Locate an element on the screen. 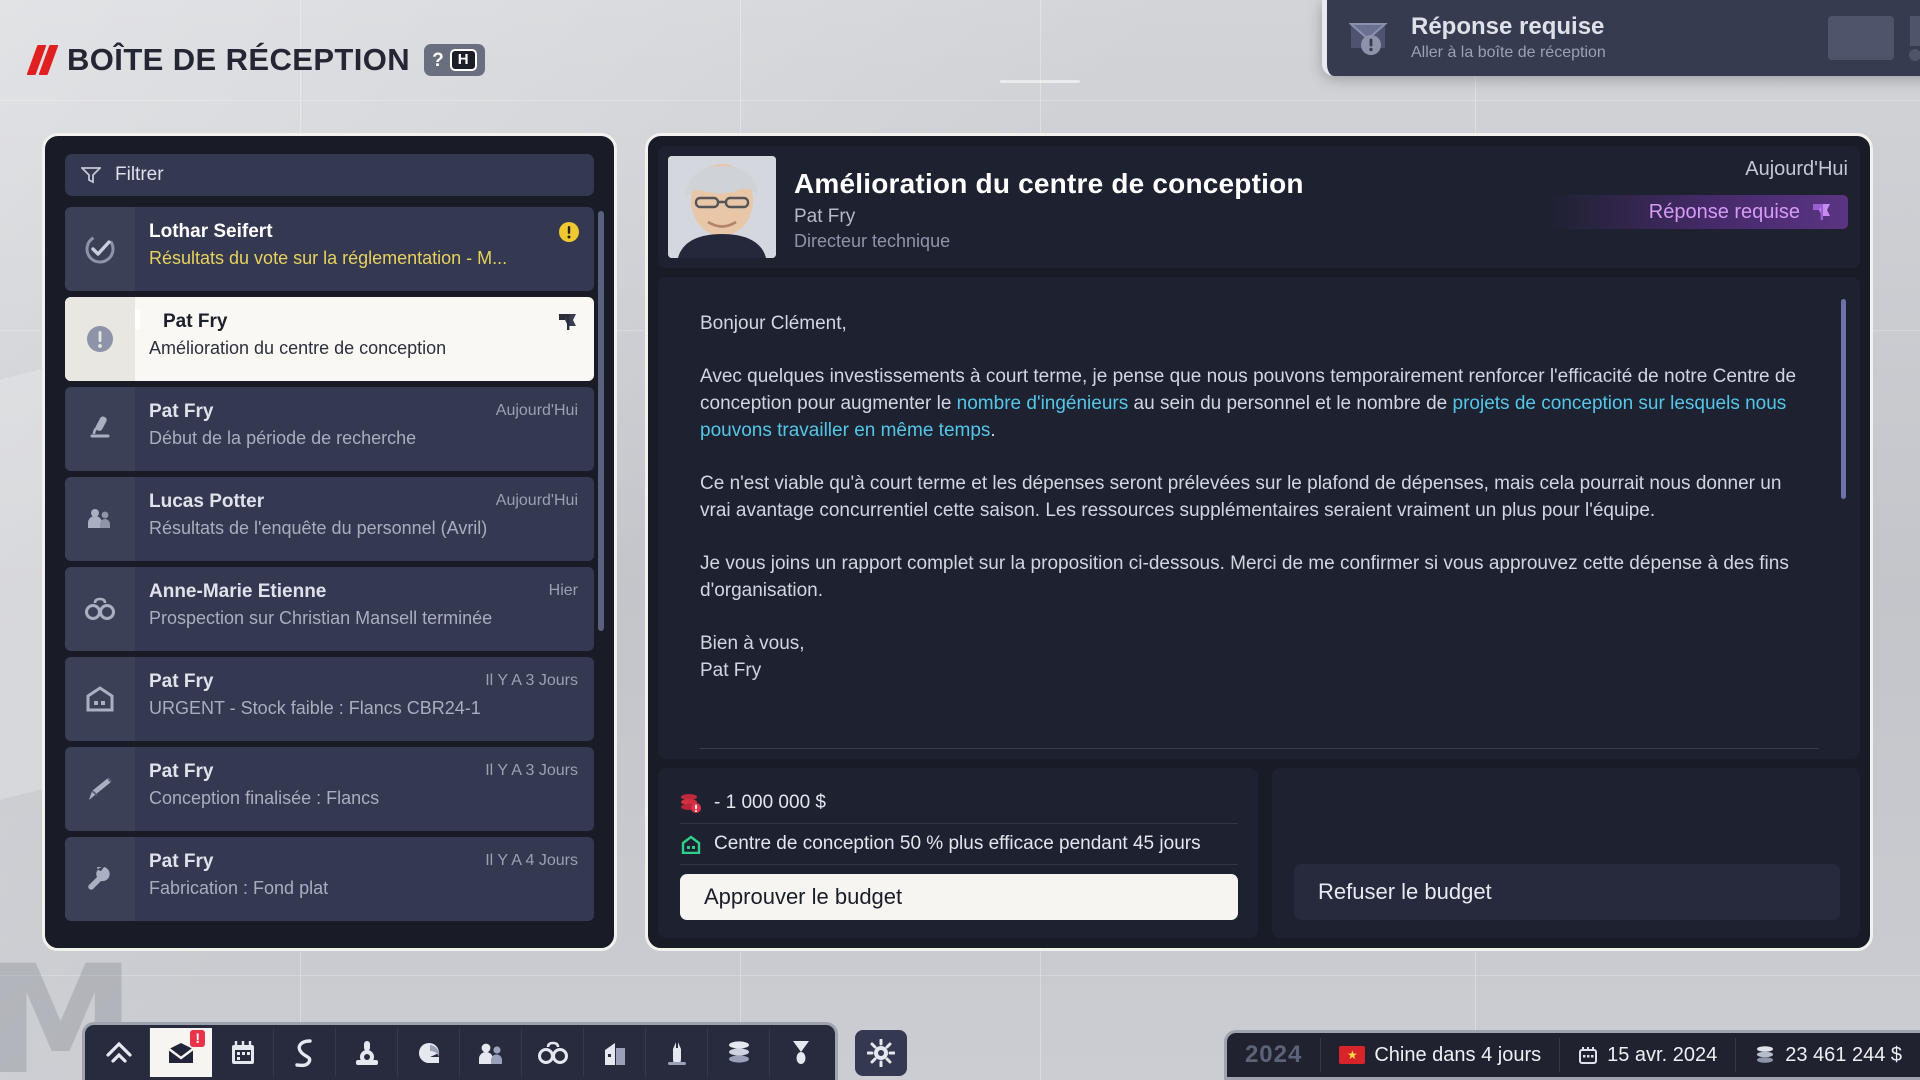 The height and width of the screenshot is (1080, 1920). season-year-cell: 2024 is located at coordinates (1274, 1055).